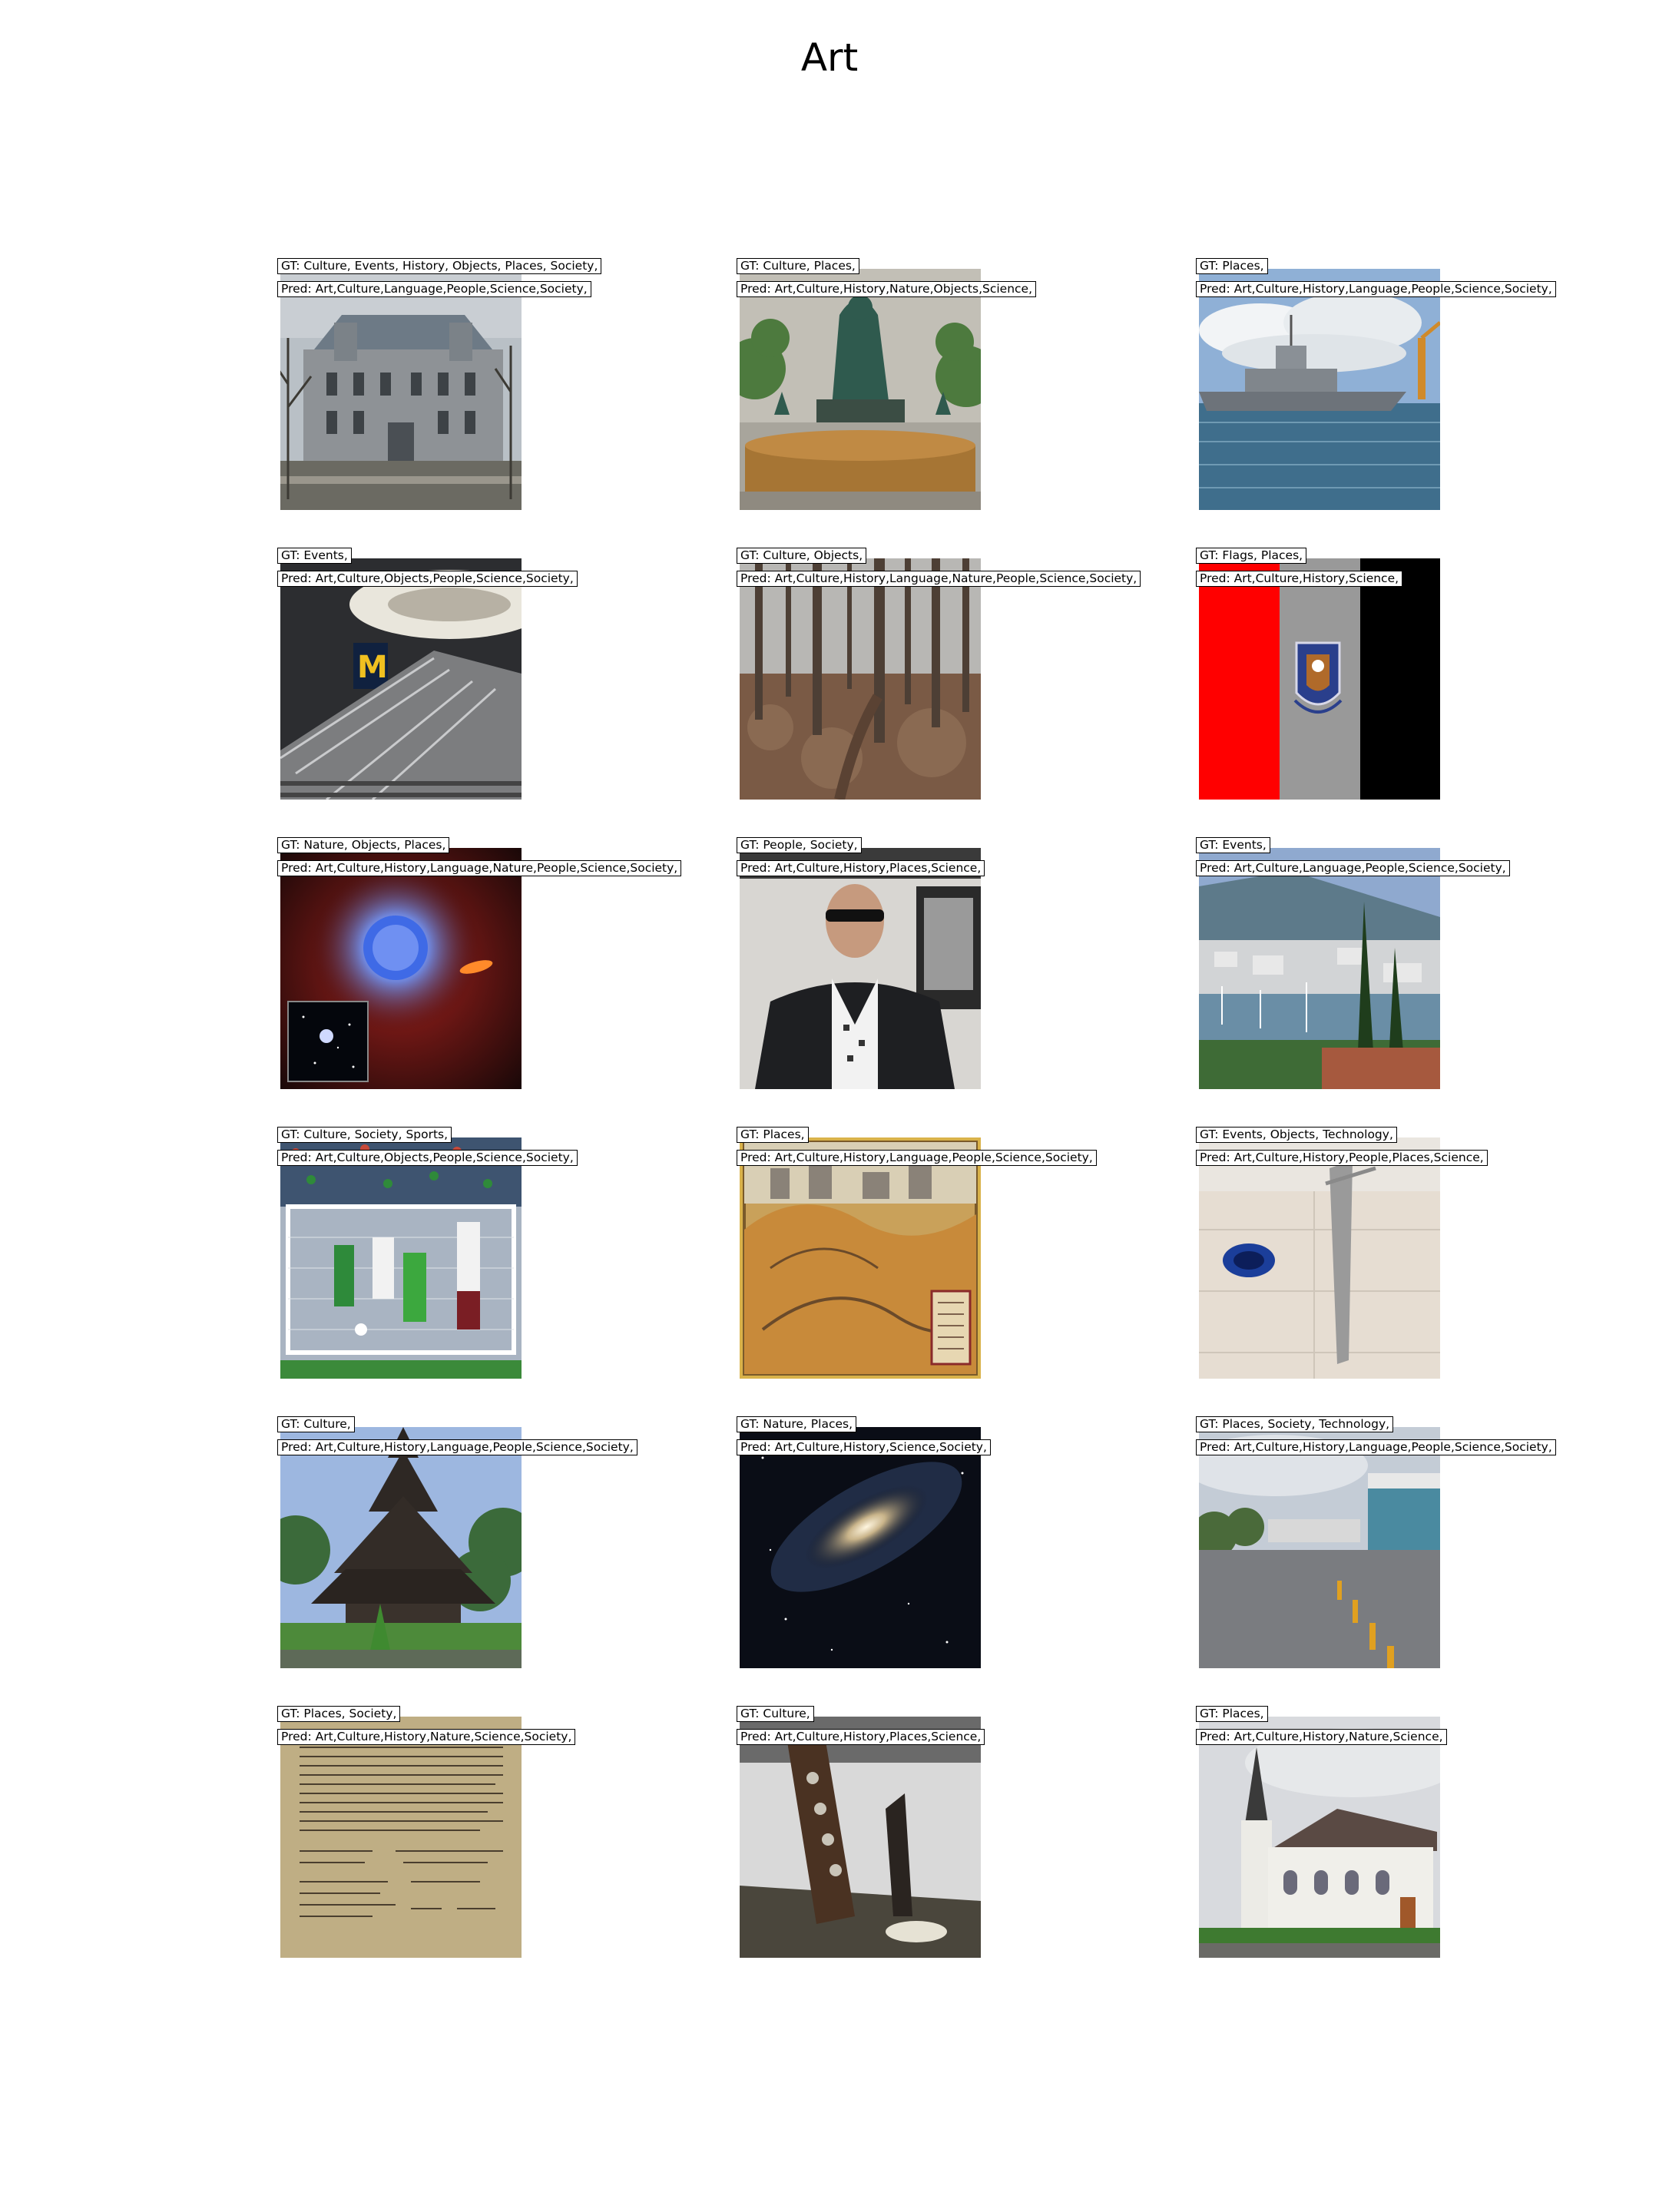  What do you see at coordinates (1320, 969) in the screenshot?
I see `harbor-photo` at bounding box center [1320, 969].